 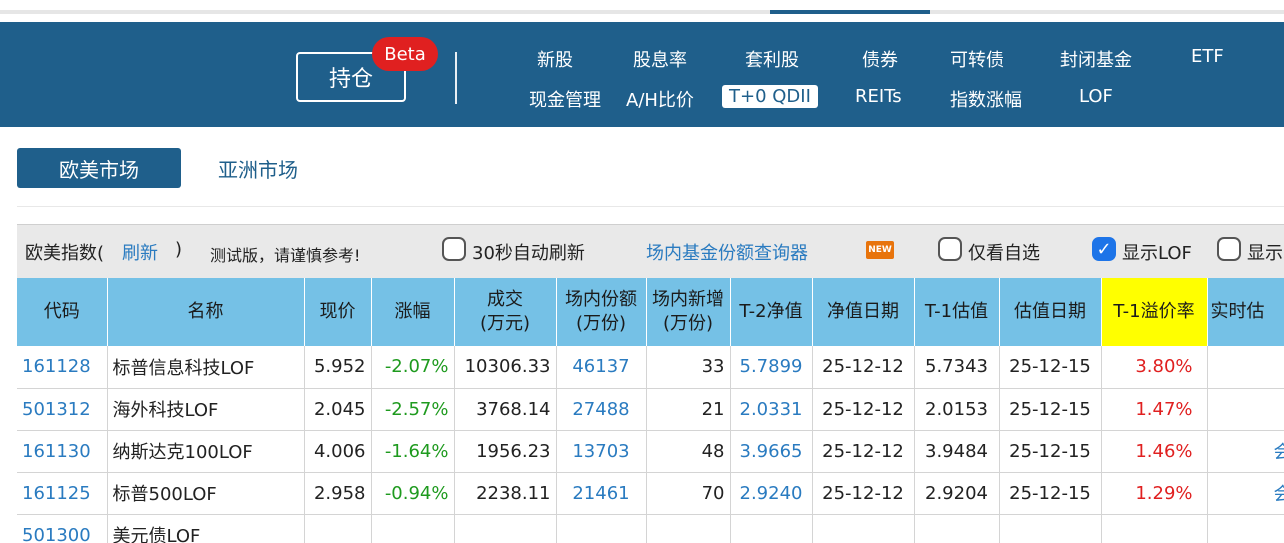 What do you see at coordinates (1154, 528) in the screenshot?
I see `t1-premium` at bounding box center [1154, 528].